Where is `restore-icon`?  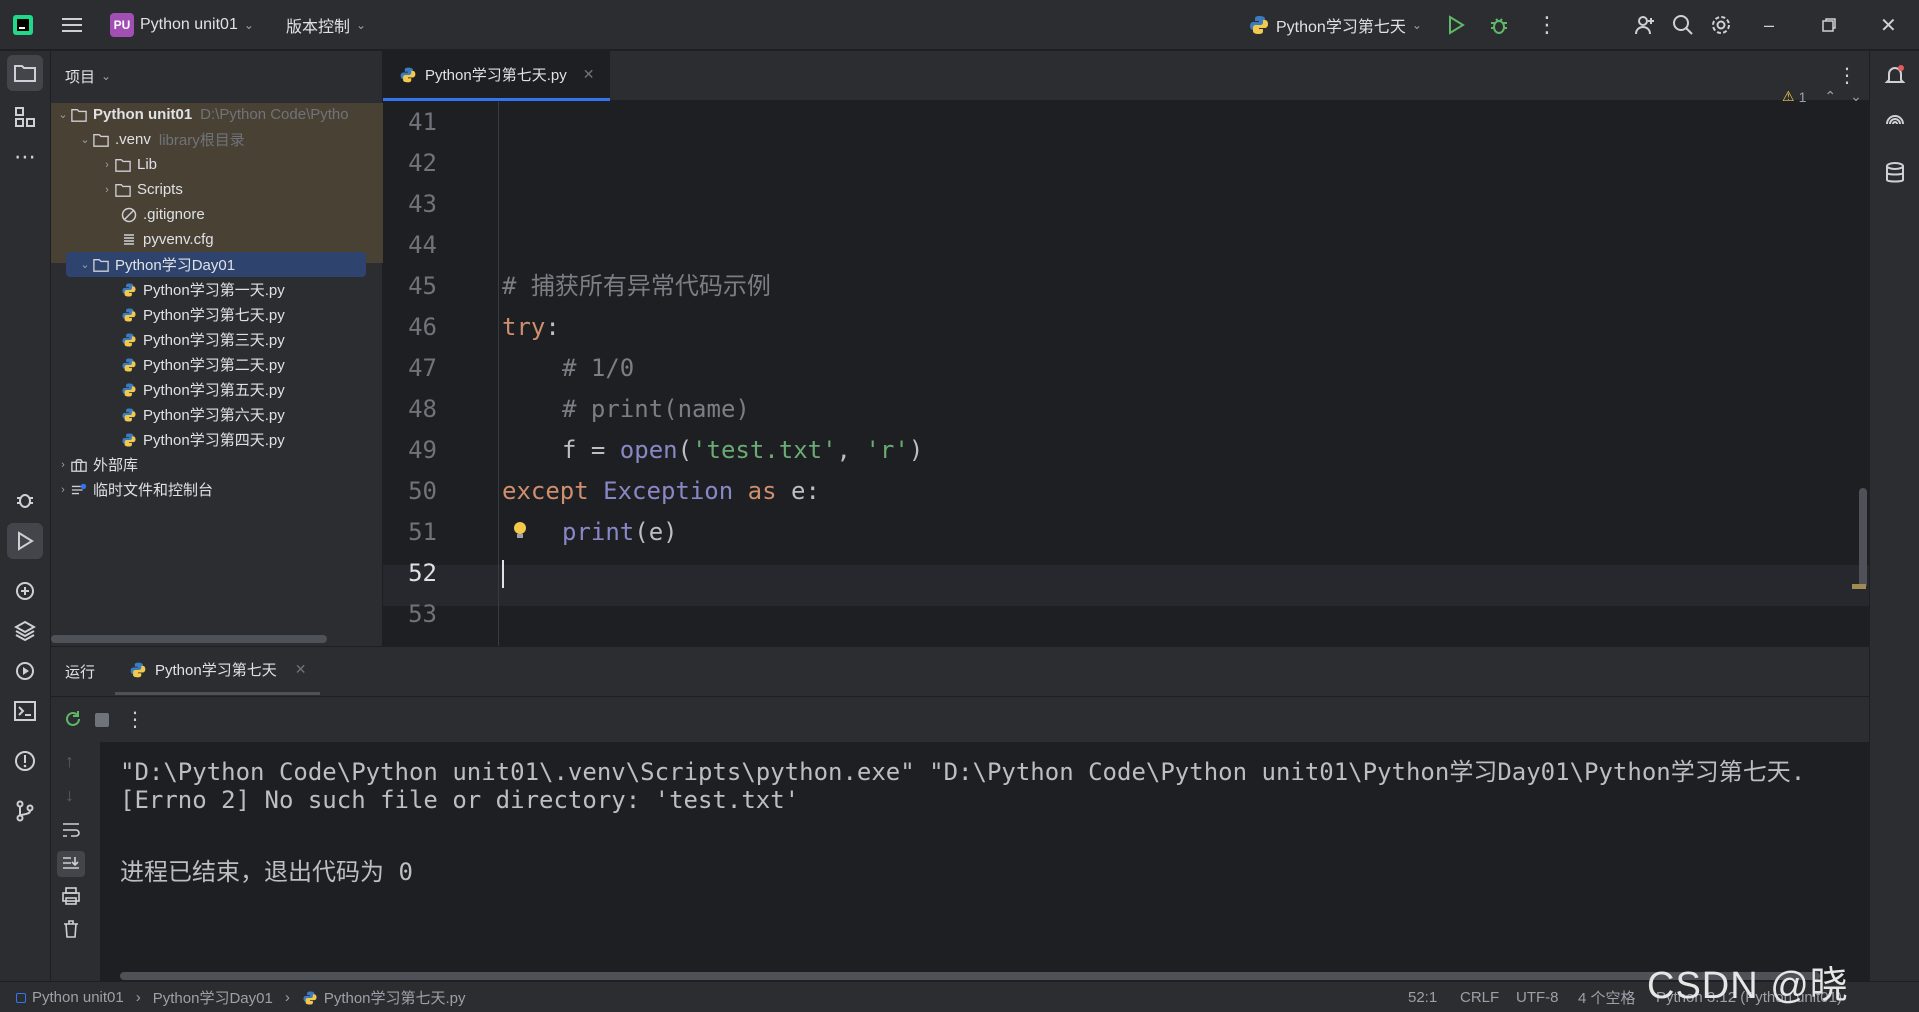 restore-icon is located at coordinates (1829, 25).